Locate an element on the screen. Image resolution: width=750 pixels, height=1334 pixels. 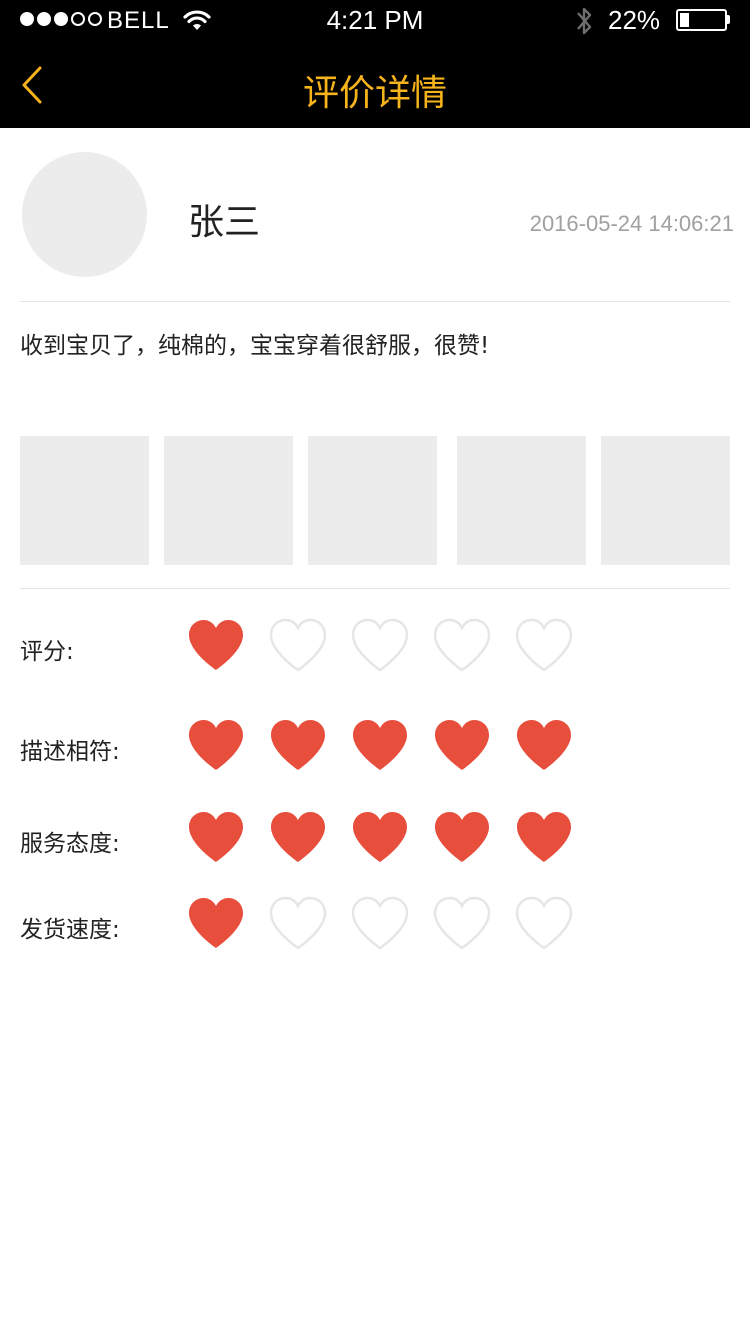
avatar is located at coordinates (84, 214).